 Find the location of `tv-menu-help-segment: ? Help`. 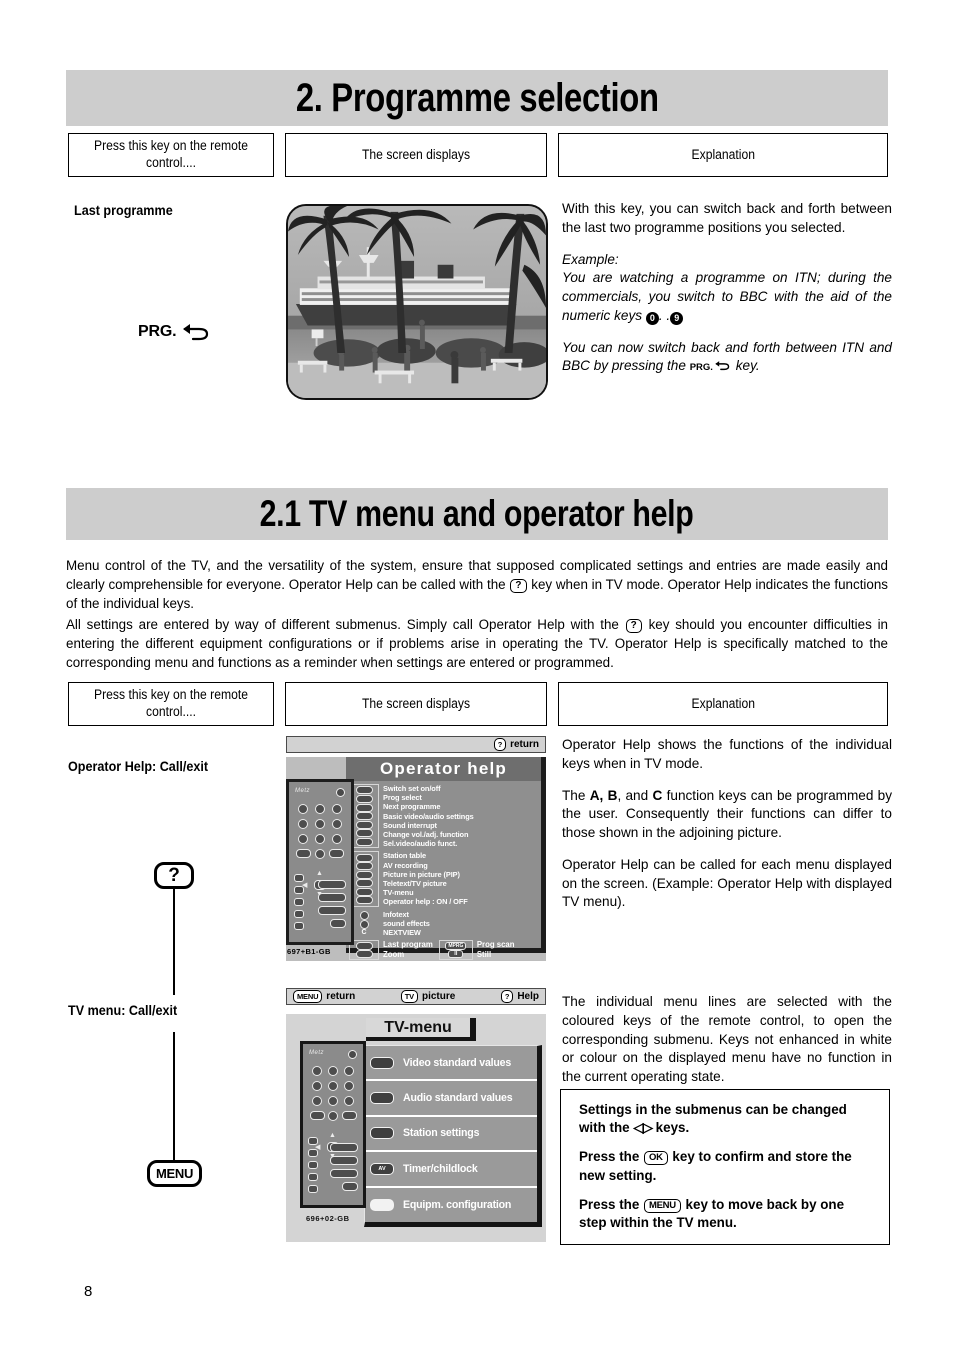

tv-menu-help-segment: ? Help is located at coordinates (519, 996).